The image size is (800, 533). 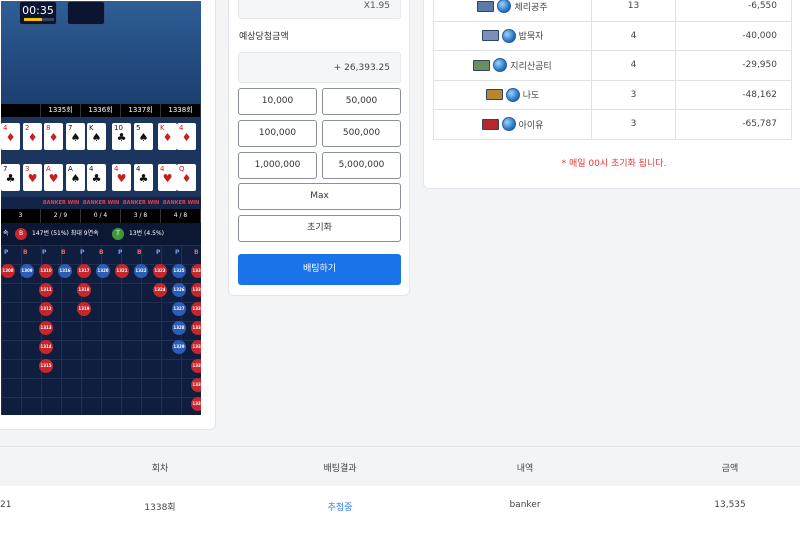 I want to click on player-bead: 1325, so click(x=179, y=271).